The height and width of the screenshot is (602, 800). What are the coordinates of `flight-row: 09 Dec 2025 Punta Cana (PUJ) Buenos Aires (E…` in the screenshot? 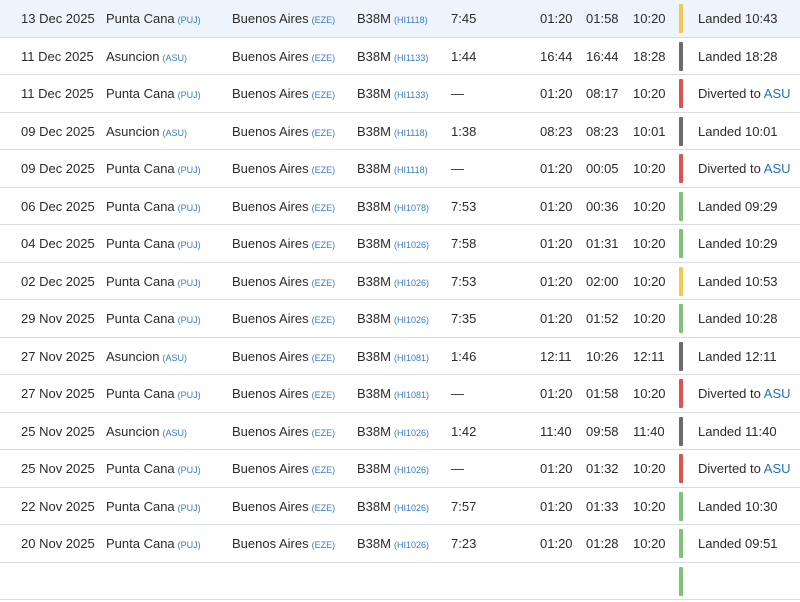 It's located at (400, 169).